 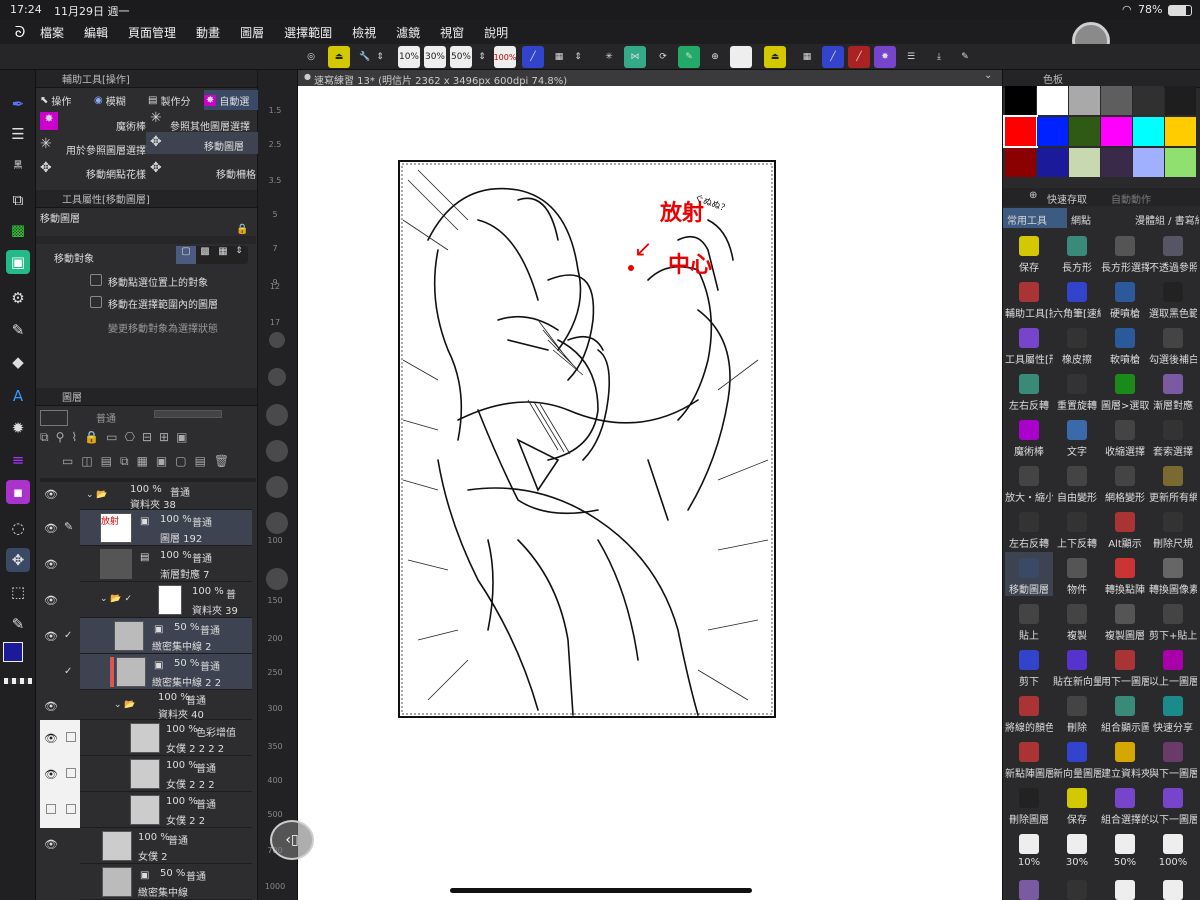 What do you see at coordinates (275, 110) in the screenshot?
I see `brush-size: 1.5` at bounding box center [275, 110].